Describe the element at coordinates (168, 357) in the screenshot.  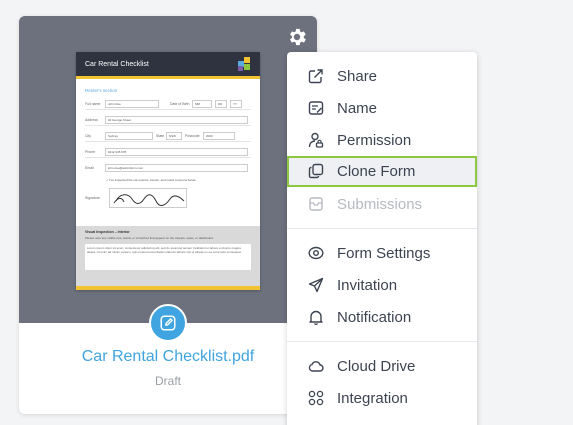
I see `form-name-link: Car Rental Checklist.pdf` at that location.